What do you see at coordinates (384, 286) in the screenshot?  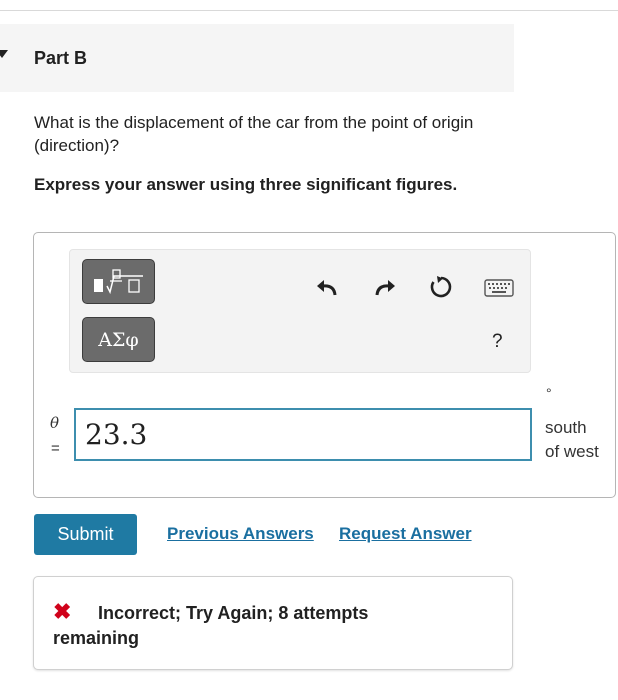 I see `redo-icon` at bounding box center [384, 286].